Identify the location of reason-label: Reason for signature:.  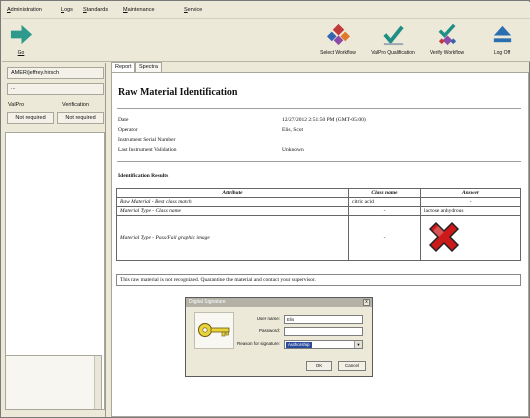
(258, 343).